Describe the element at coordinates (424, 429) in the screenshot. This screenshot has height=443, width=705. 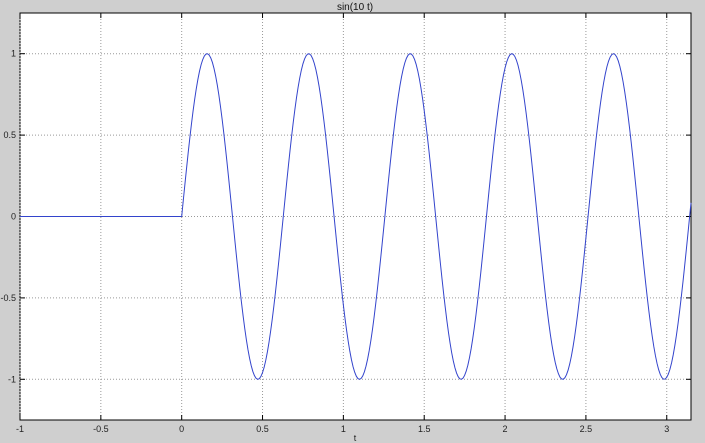
I see `x-tick-label: 1.5` at that location.